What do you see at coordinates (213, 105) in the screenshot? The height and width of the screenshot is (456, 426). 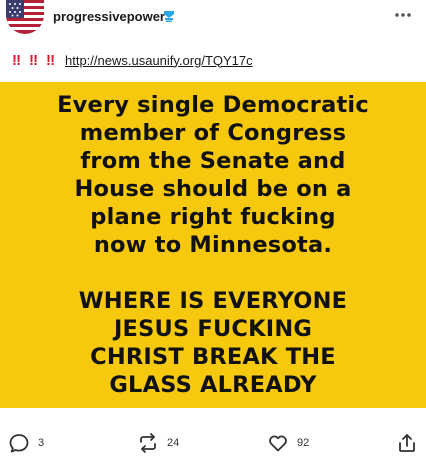 I see `image-text-line: Every single Democratic` at bounding box center [213, 105].